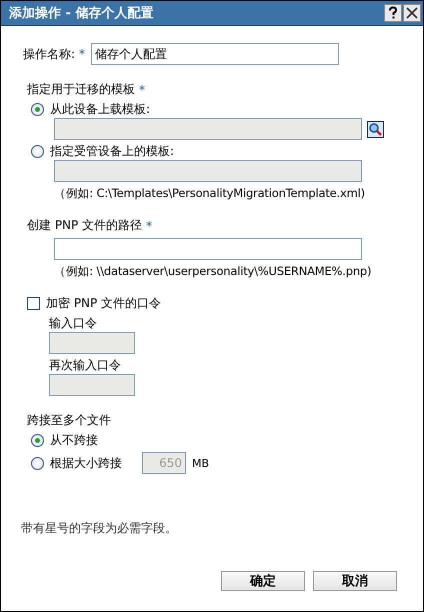 Image resolution: width=424 pixels, height=612 pixels. What do you see at coordinates (86, 463) in the screenshot?
I see `radio-label: 根据大小跨接` at bounding box center [86, 463].